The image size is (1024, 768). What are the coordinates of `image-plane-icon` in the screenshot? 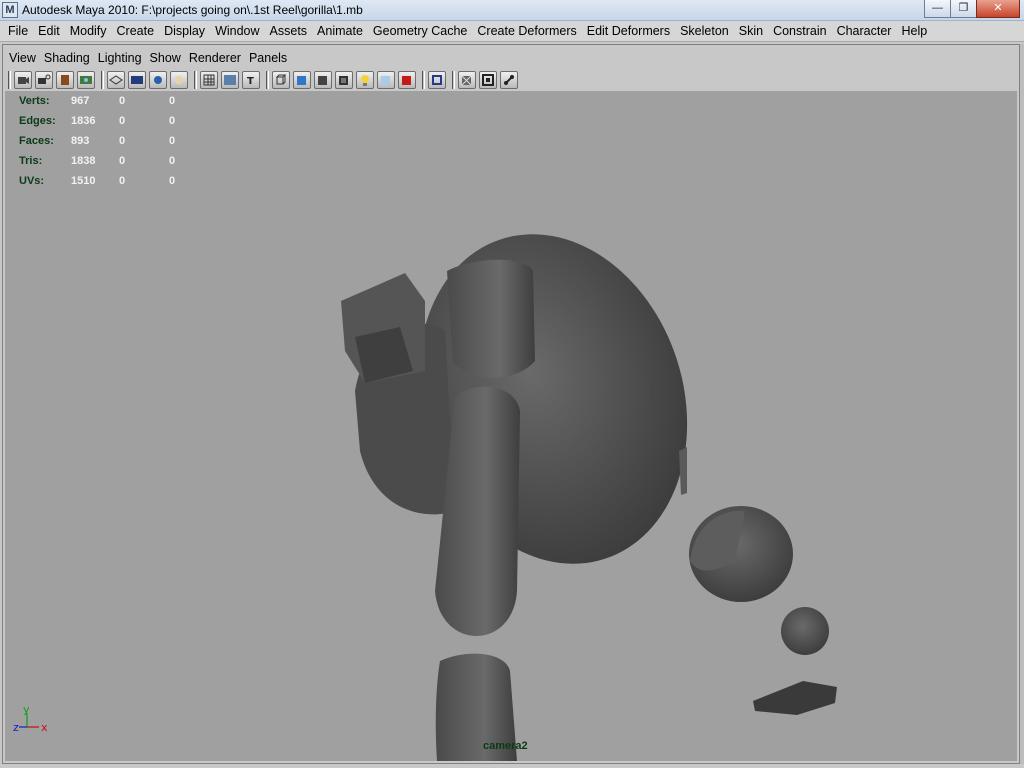 It's located at (86, 80).